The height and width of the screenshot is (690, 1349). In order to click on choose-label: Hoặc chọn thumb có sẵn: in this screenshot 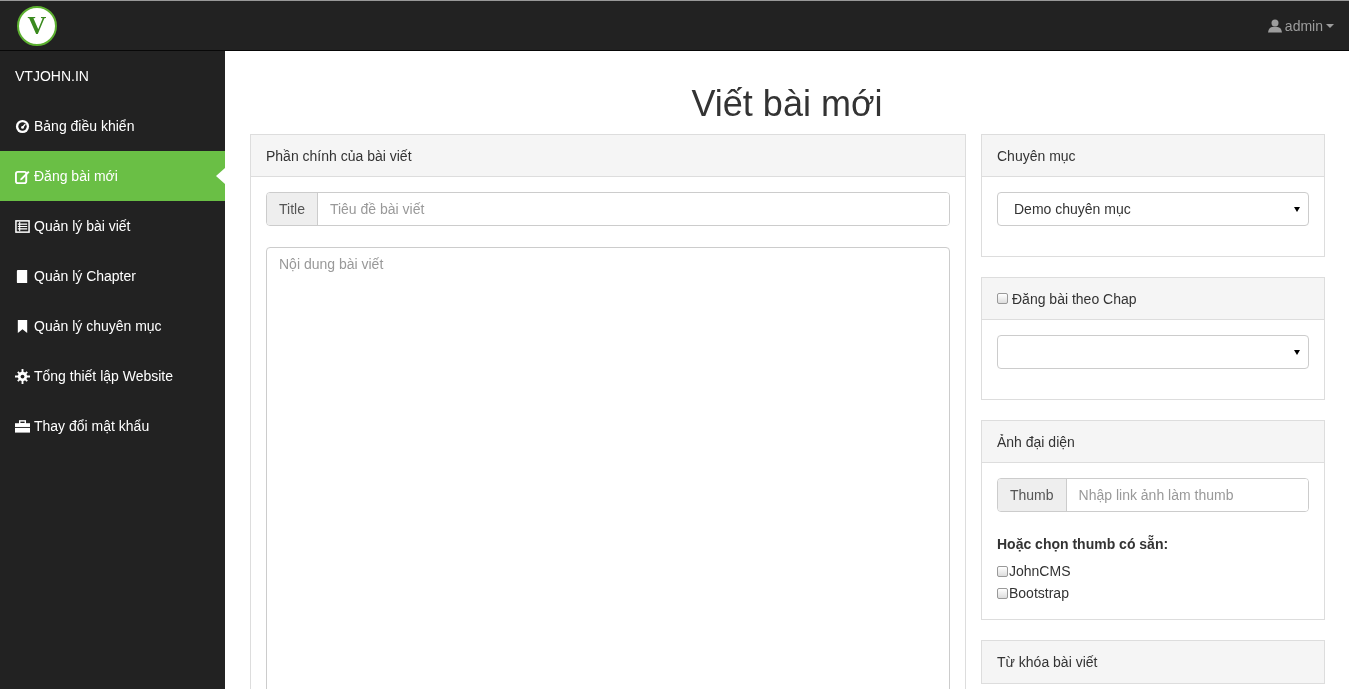, I will do `click(1083, 544)`.